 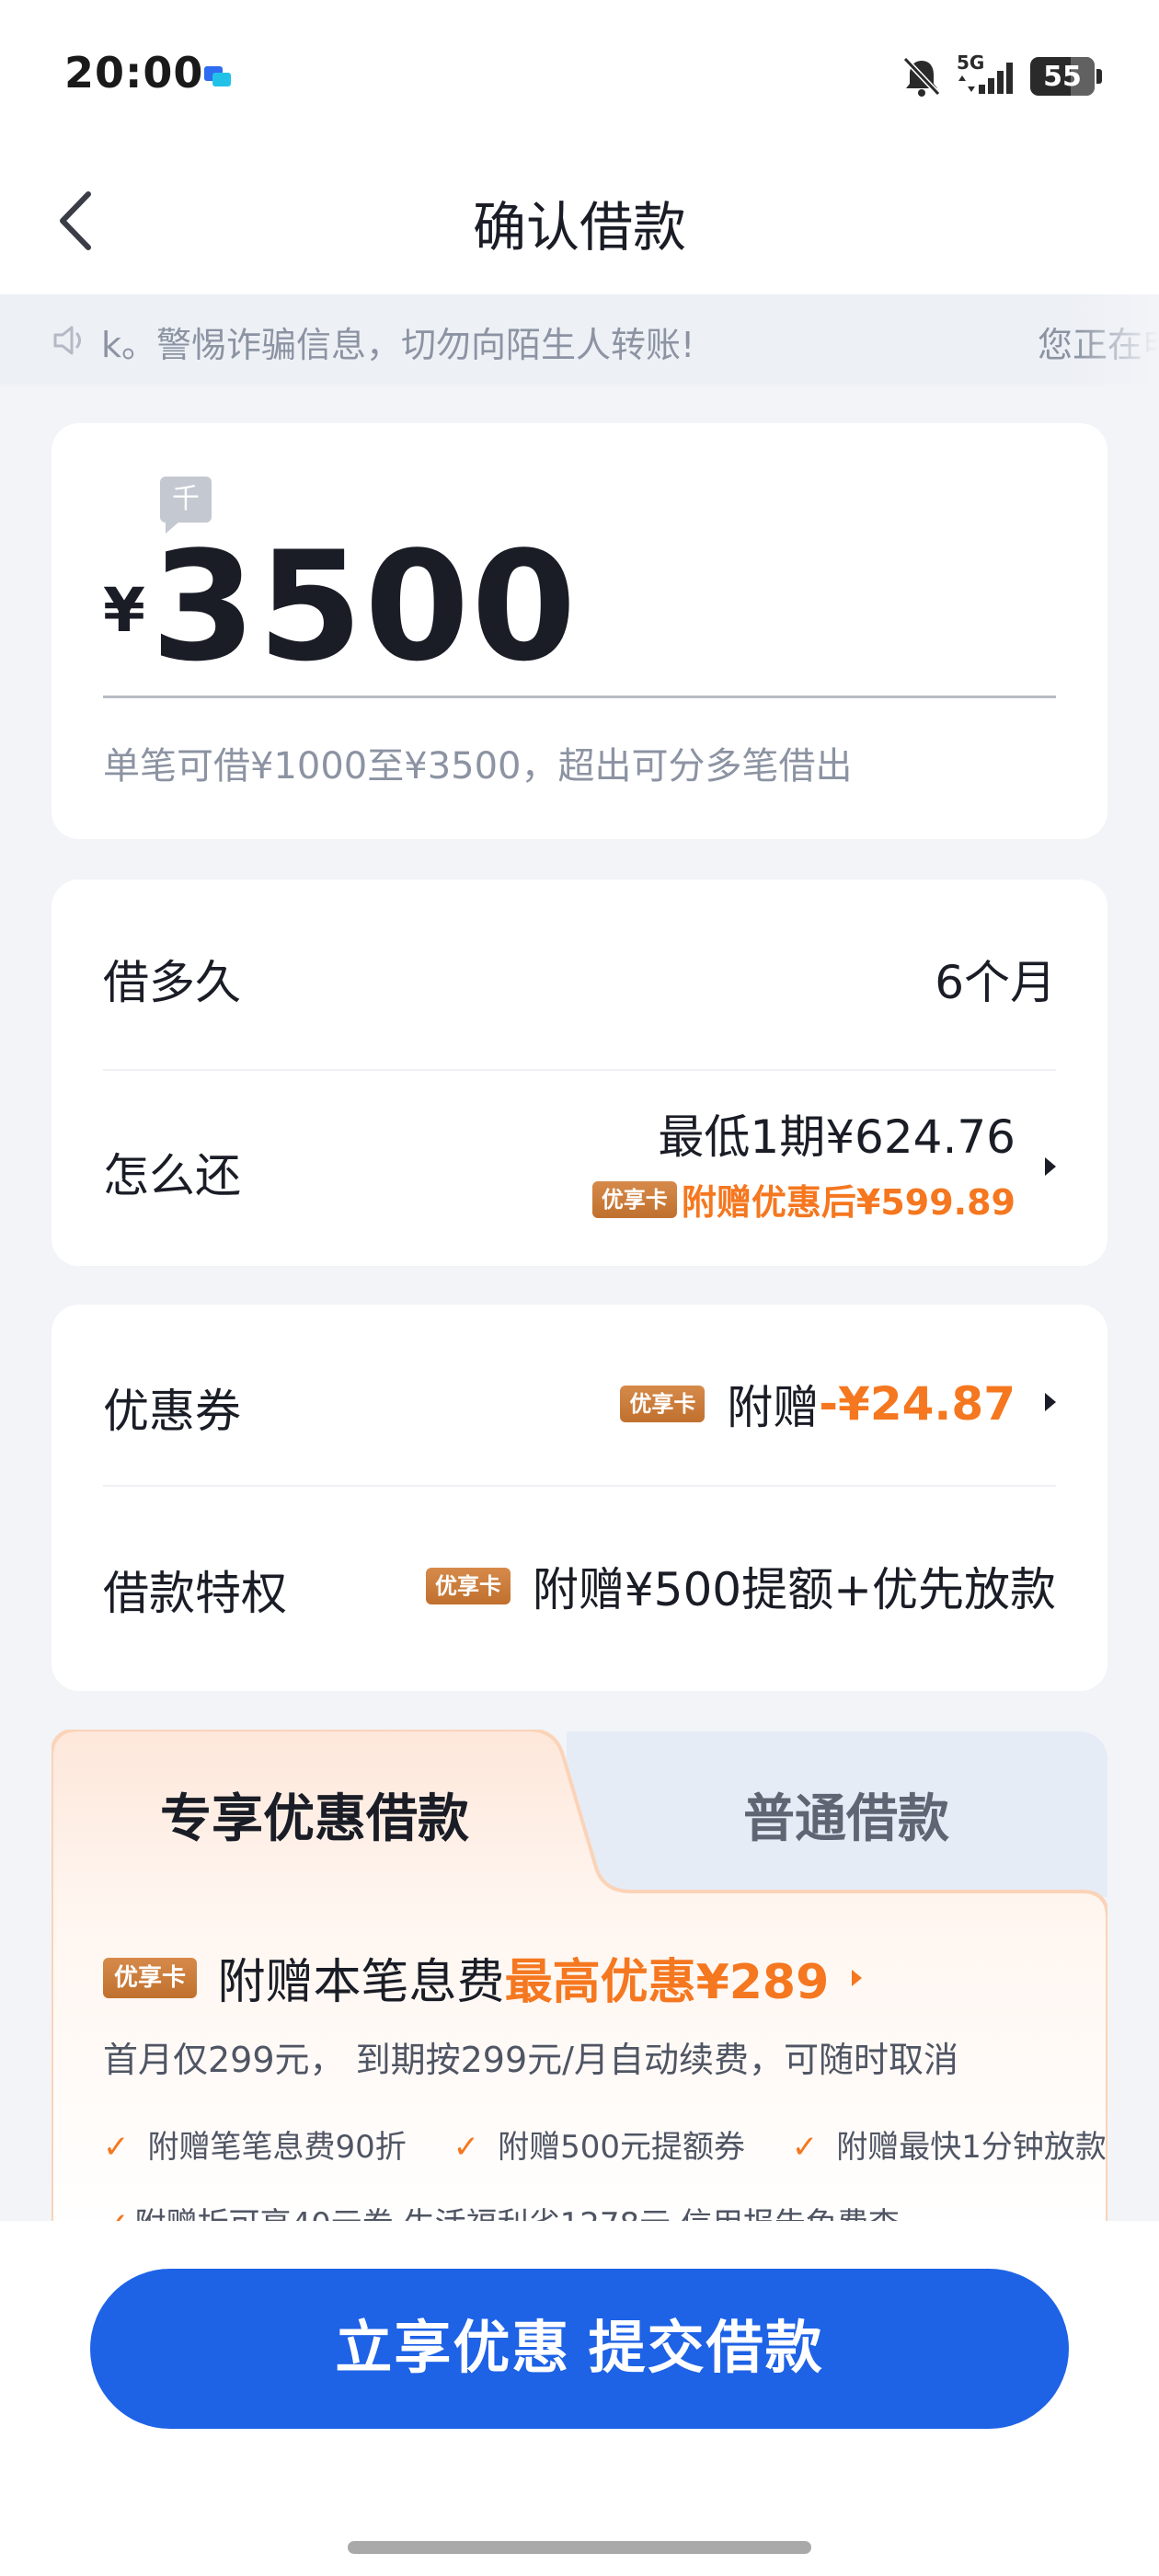 I want to click on unit-tag: 千, so click(x=186, y=505).